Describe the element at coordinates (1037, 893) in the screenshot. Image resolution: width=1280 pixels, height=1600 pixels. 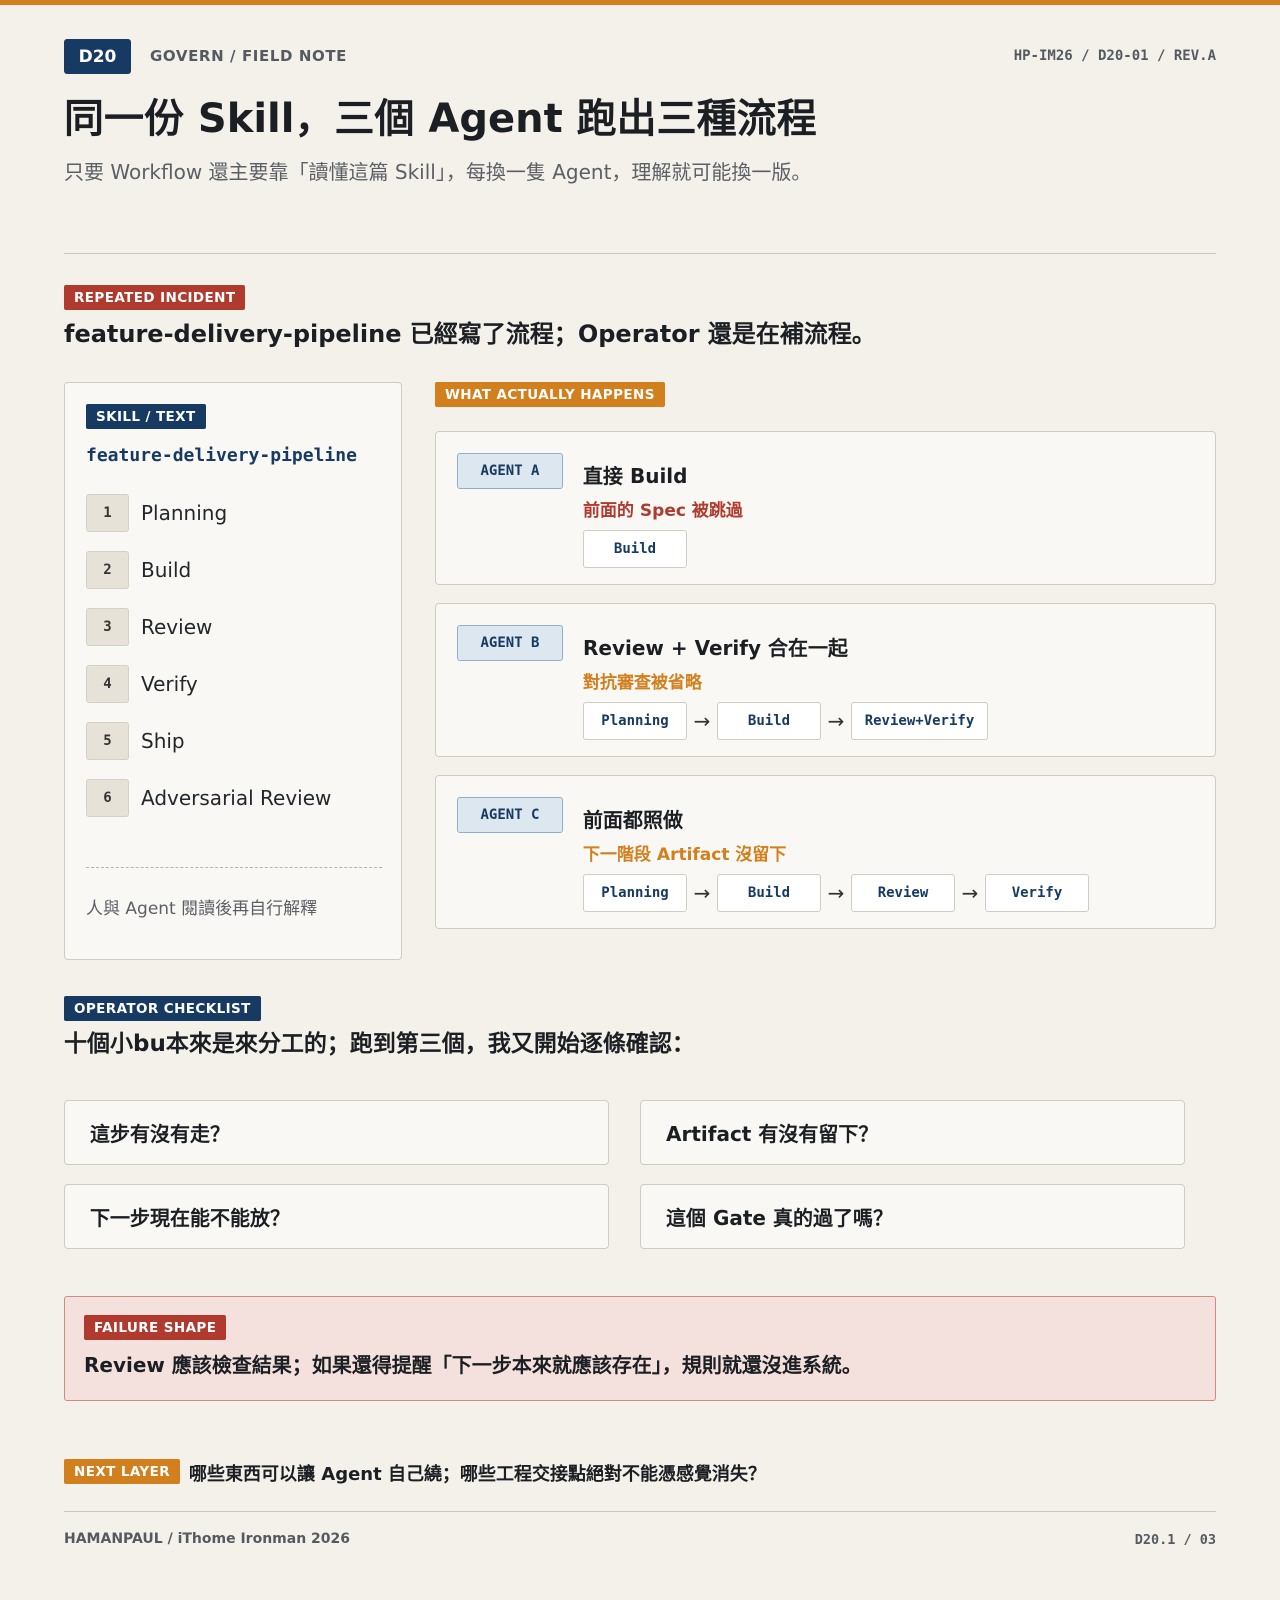
I see `flow-step: Verify` at that location.